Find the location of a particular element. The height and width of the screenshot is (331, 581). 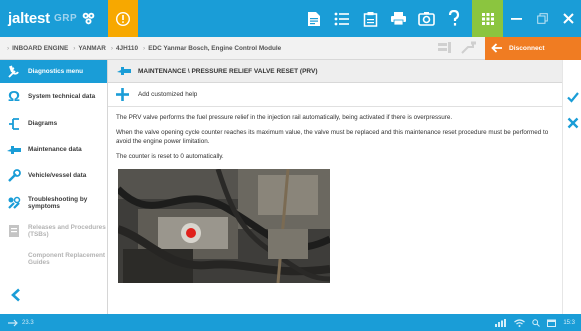

search-icon is located at coordinates (536, 322).